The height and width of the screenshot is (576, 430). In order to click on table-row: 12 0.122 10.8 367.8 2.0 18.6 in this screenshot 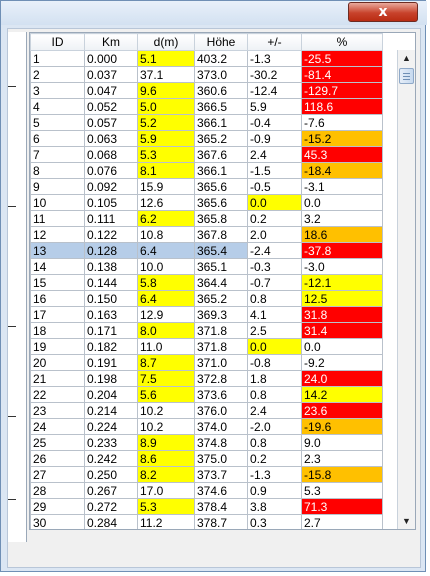, I will do `click(206, 234)`.